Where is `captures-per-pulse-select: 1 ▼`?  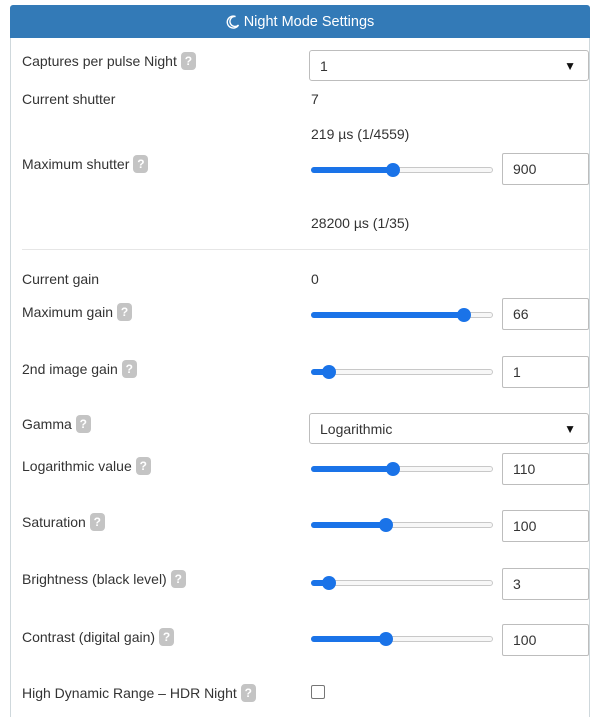
captures-per-pulse-select: 1 ▼ is located at coordinates (449, 65).